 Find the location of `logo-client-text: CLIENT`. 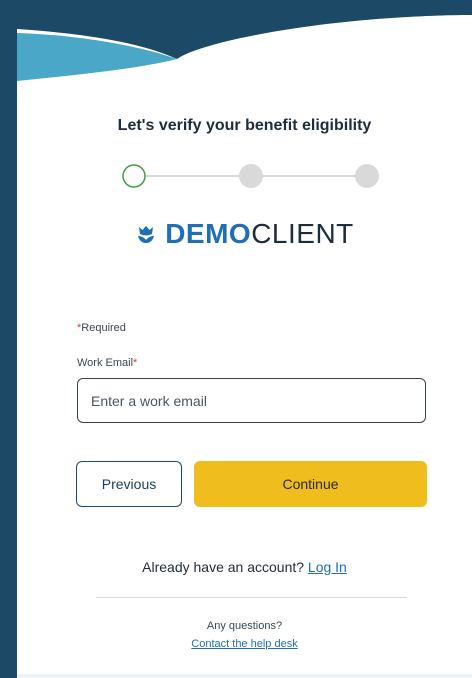

logo-client-text: CLIENT is located at coordinates (302, 233).